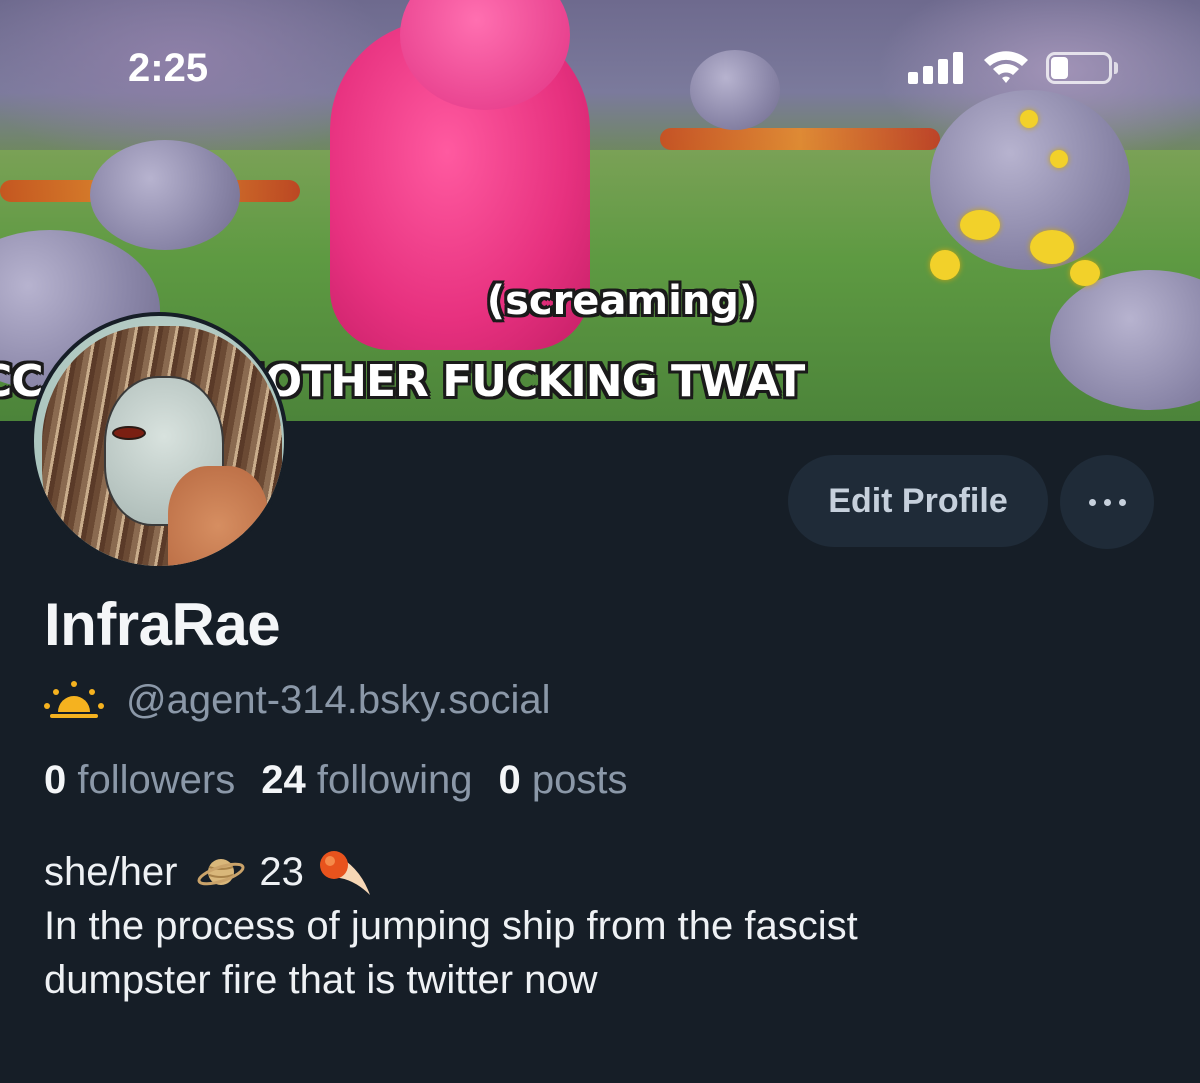 The image size is (1200, 1083). What do you see at coordinates (221, 872) in the screenshot?
I see `planet-icon` at bounding box center [221, 872].